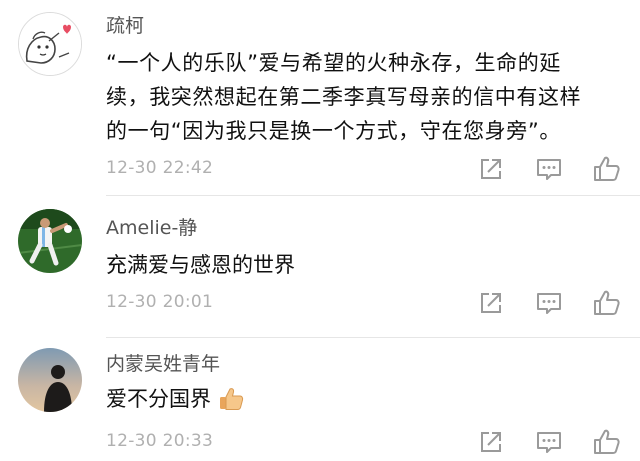 This screenshot has width=640, height=461. Describe the element at coordinates (200, 265) in the screenshot. I see `comment-text: 充满爱与感恩的世界` at that location.